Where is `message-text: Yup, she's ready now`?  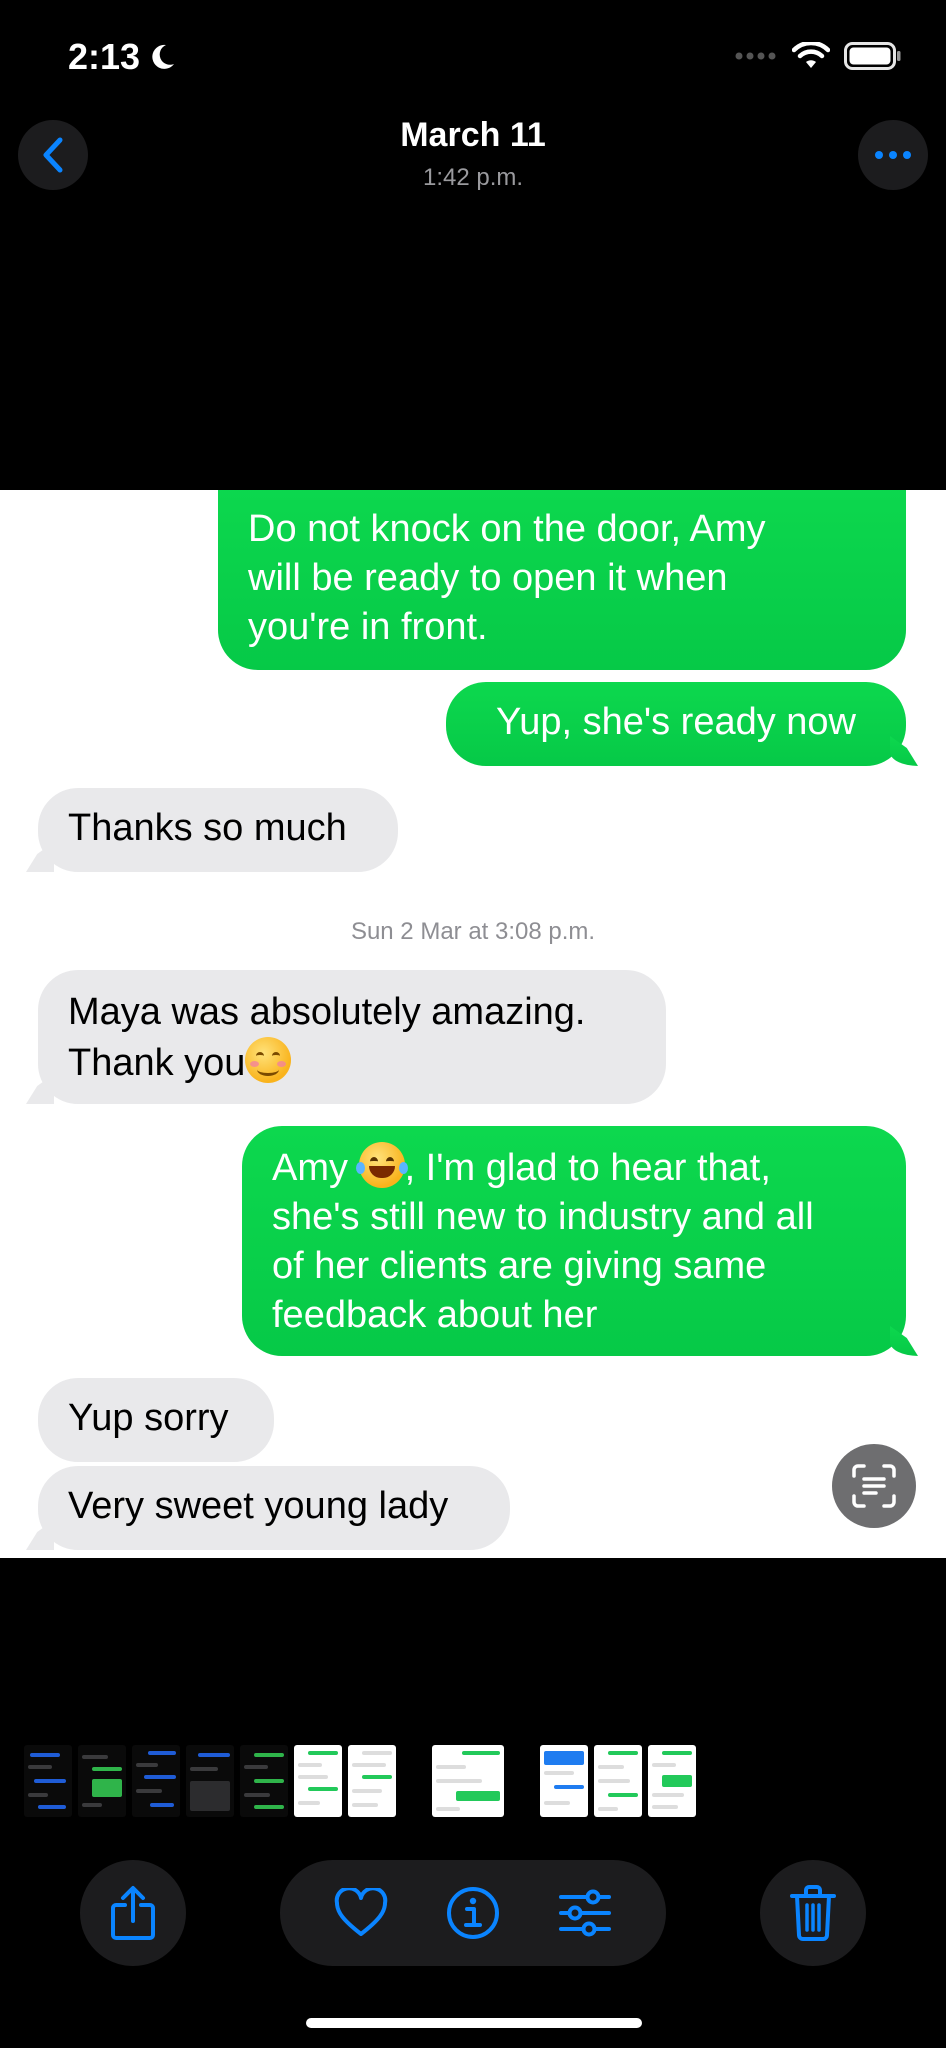 message-text: Yup, she's ready now is located at coordinates (676, 722).